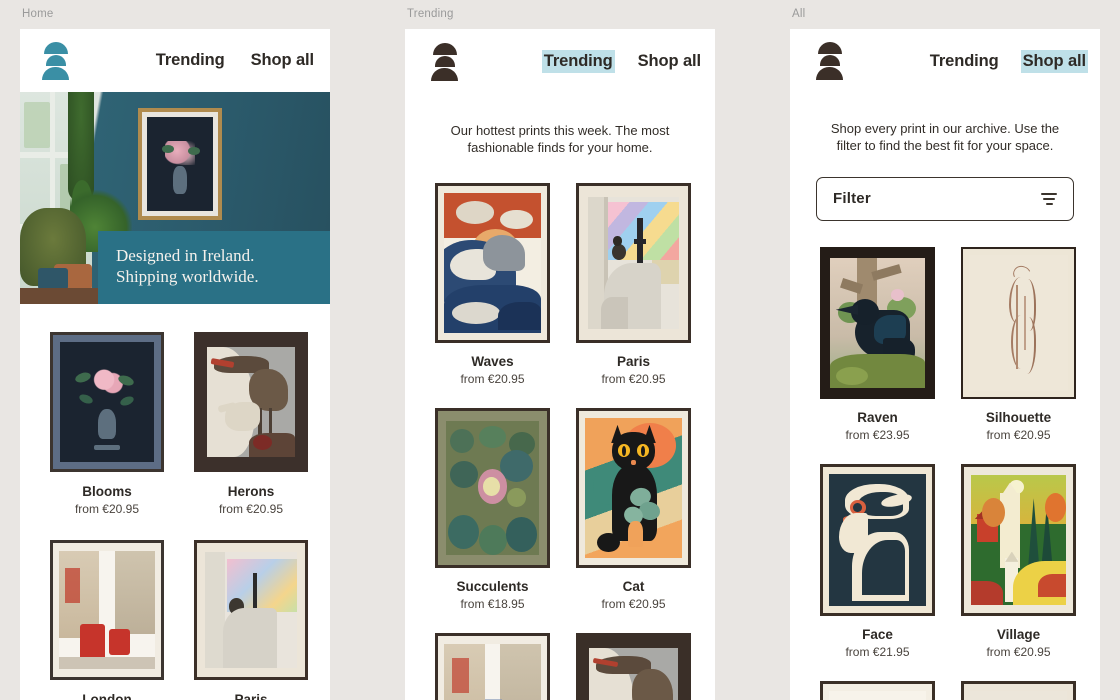  I want to click on hero-banner-card: Designed in Ireland. Shipping worldwide., so click(214, 267).